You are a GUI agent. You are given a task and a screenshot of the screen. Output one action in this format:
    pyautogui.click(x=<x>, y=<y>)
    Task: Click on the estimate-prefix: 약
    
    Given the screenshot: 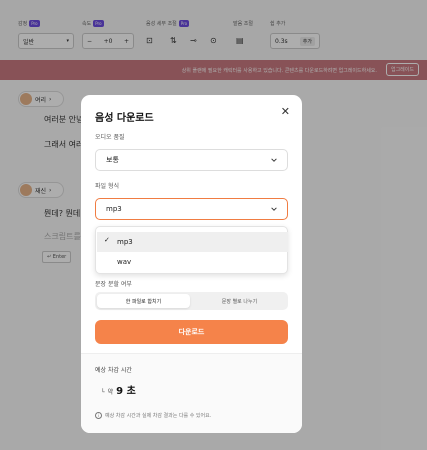 What is the action you would take?
    pyautogui.click(x=110, y=392)
    